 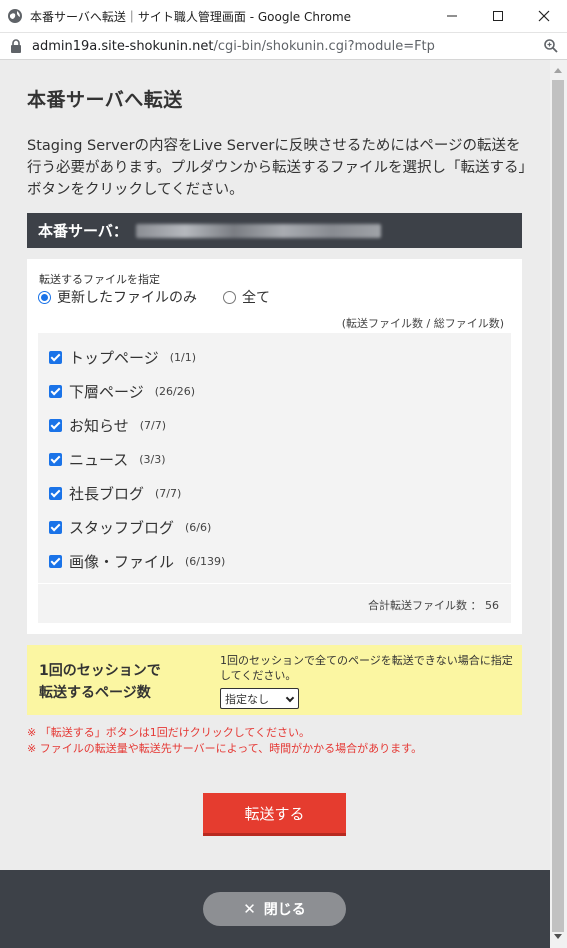 I want to click on scroll-thumb, so click(x=558, y=506).